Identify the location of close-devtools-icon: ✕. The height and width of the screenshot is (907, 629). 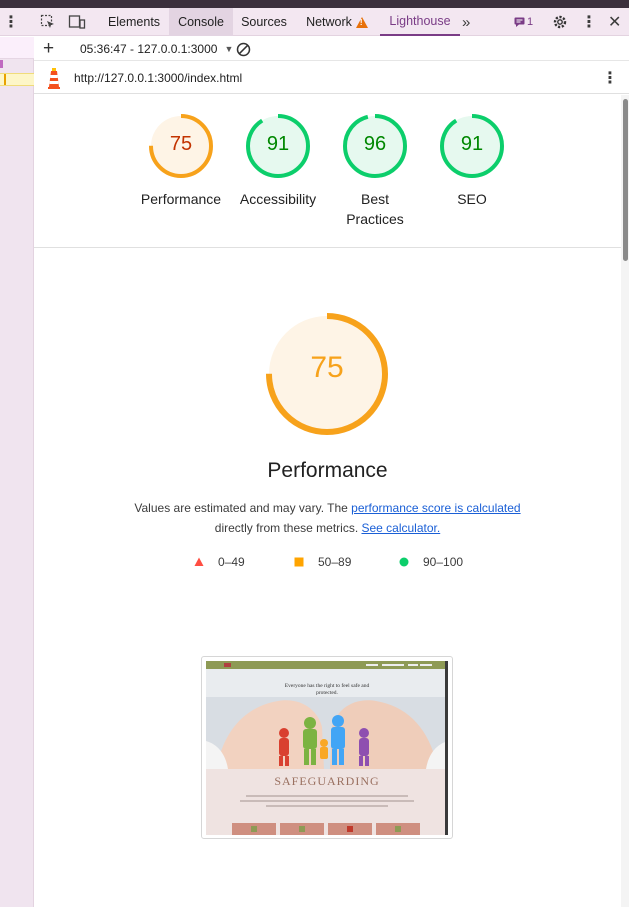
(615, 22).